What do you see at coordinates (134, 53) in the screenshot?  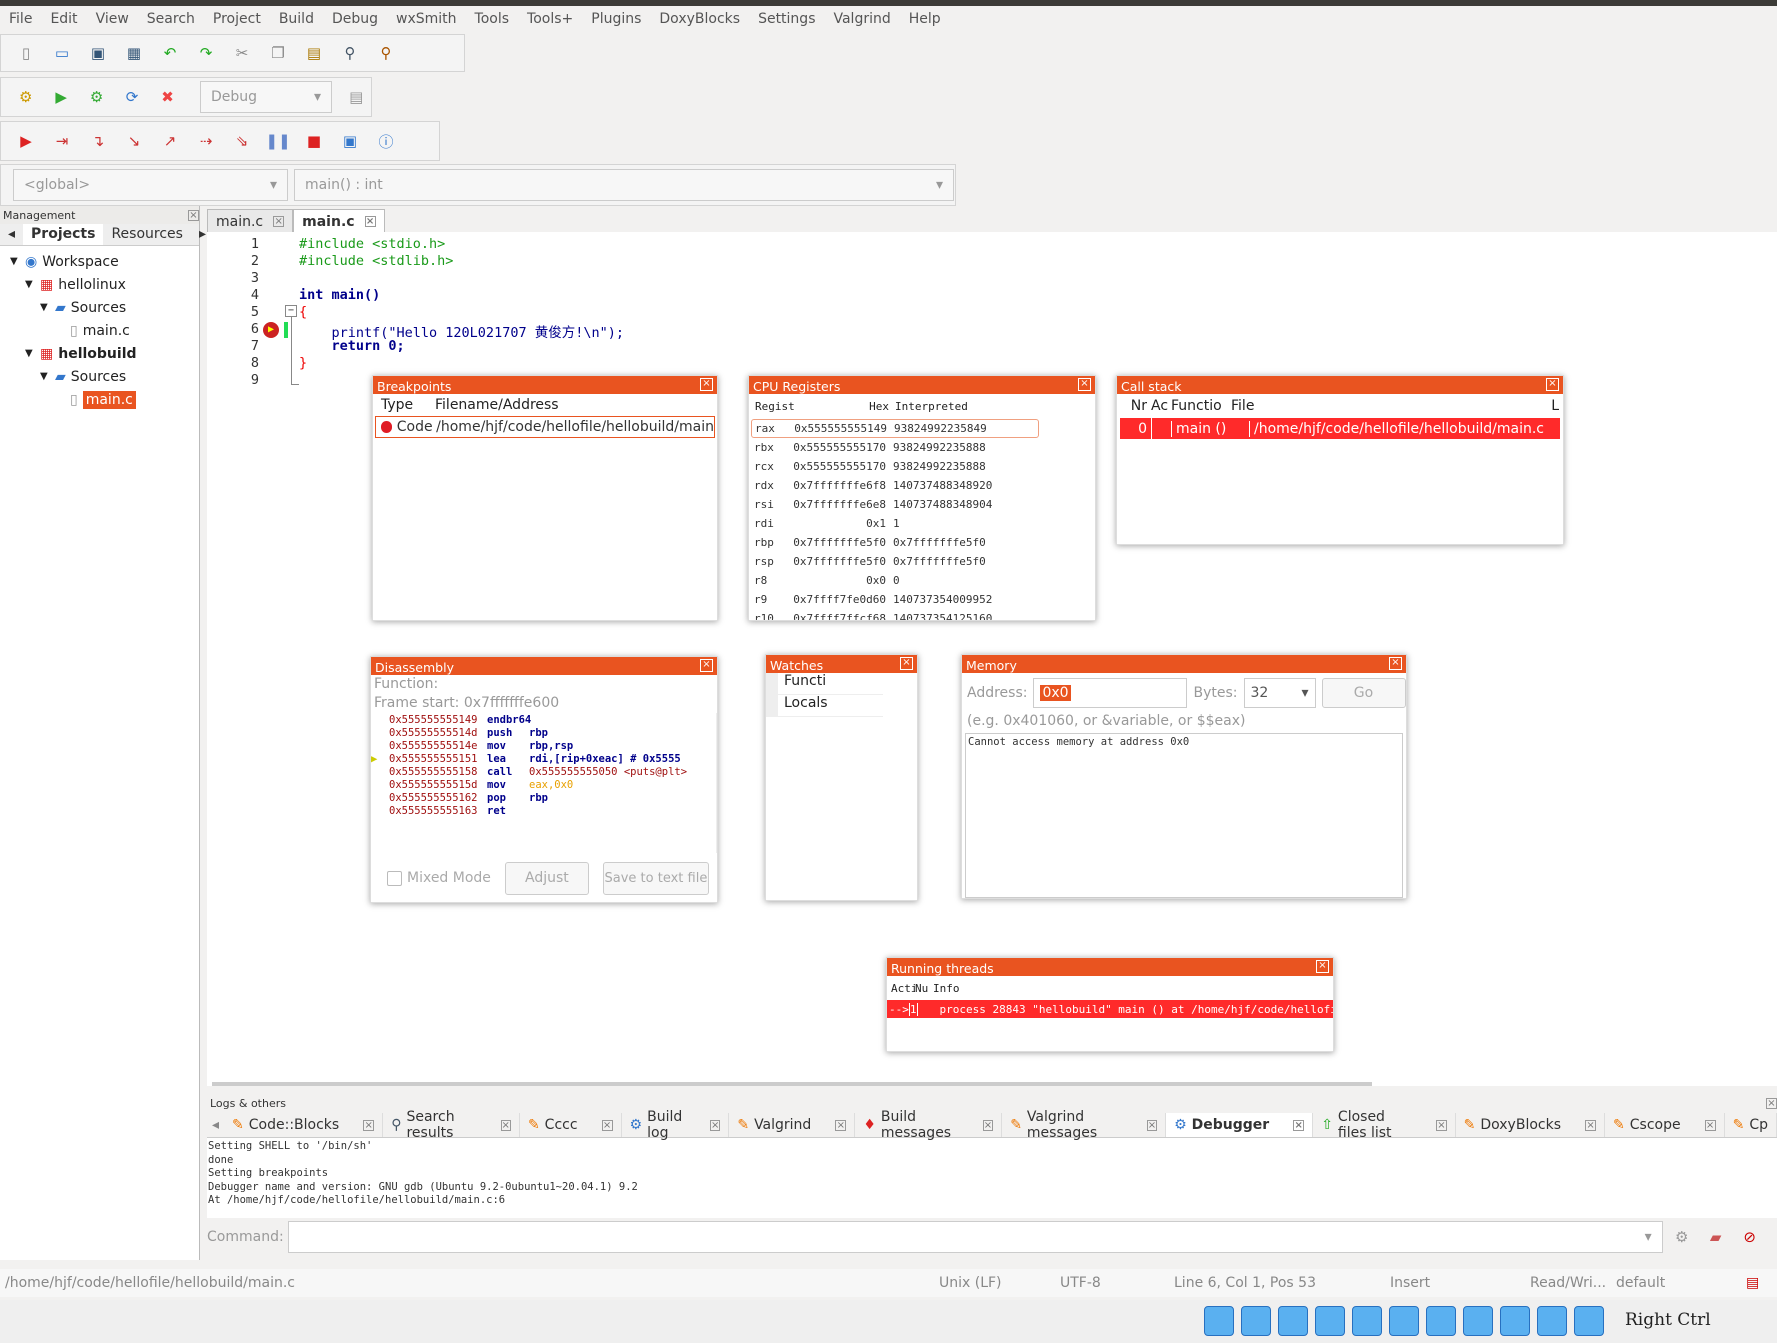 I see `save-all-icon: ▦` at bounding box center [134, 53].